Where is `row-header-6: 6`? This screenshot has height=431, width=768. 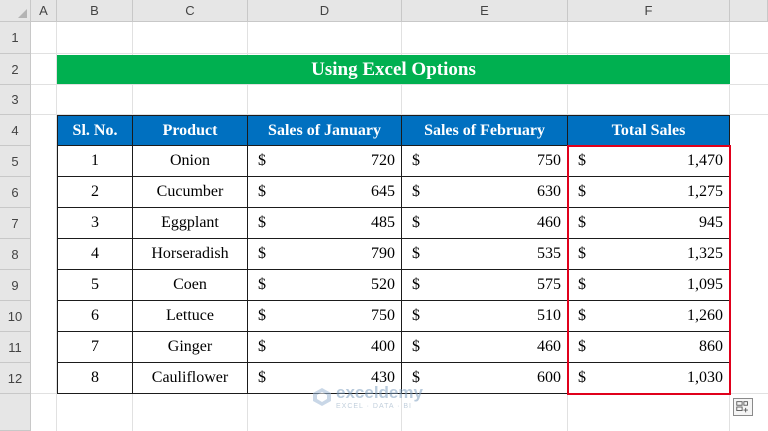
row-header-6: 6 is located at coordinates (15, 192).